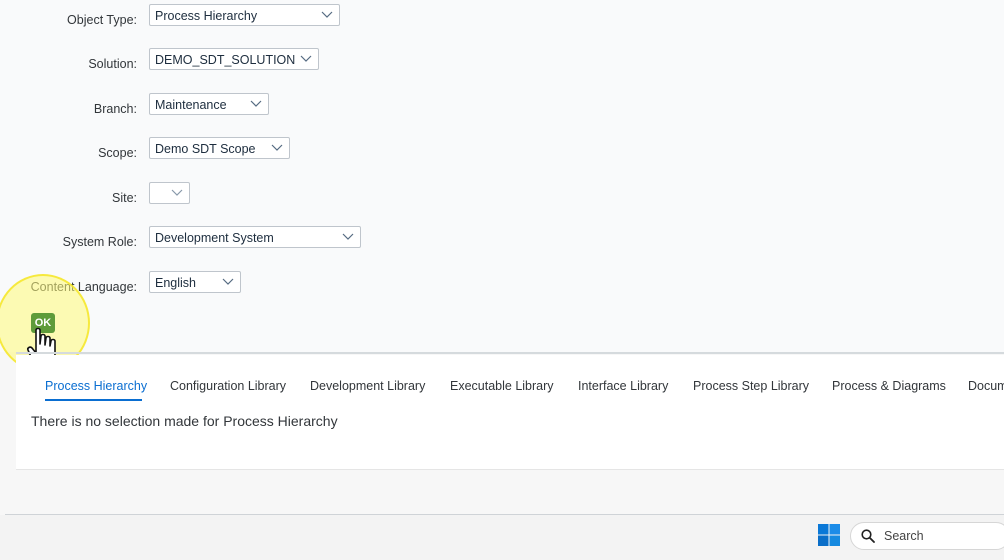 This screenshot has height=560, width=1004. Describe the element at coordinates (904, 536) in the screenshot. I see `search-label: Search` at that location.